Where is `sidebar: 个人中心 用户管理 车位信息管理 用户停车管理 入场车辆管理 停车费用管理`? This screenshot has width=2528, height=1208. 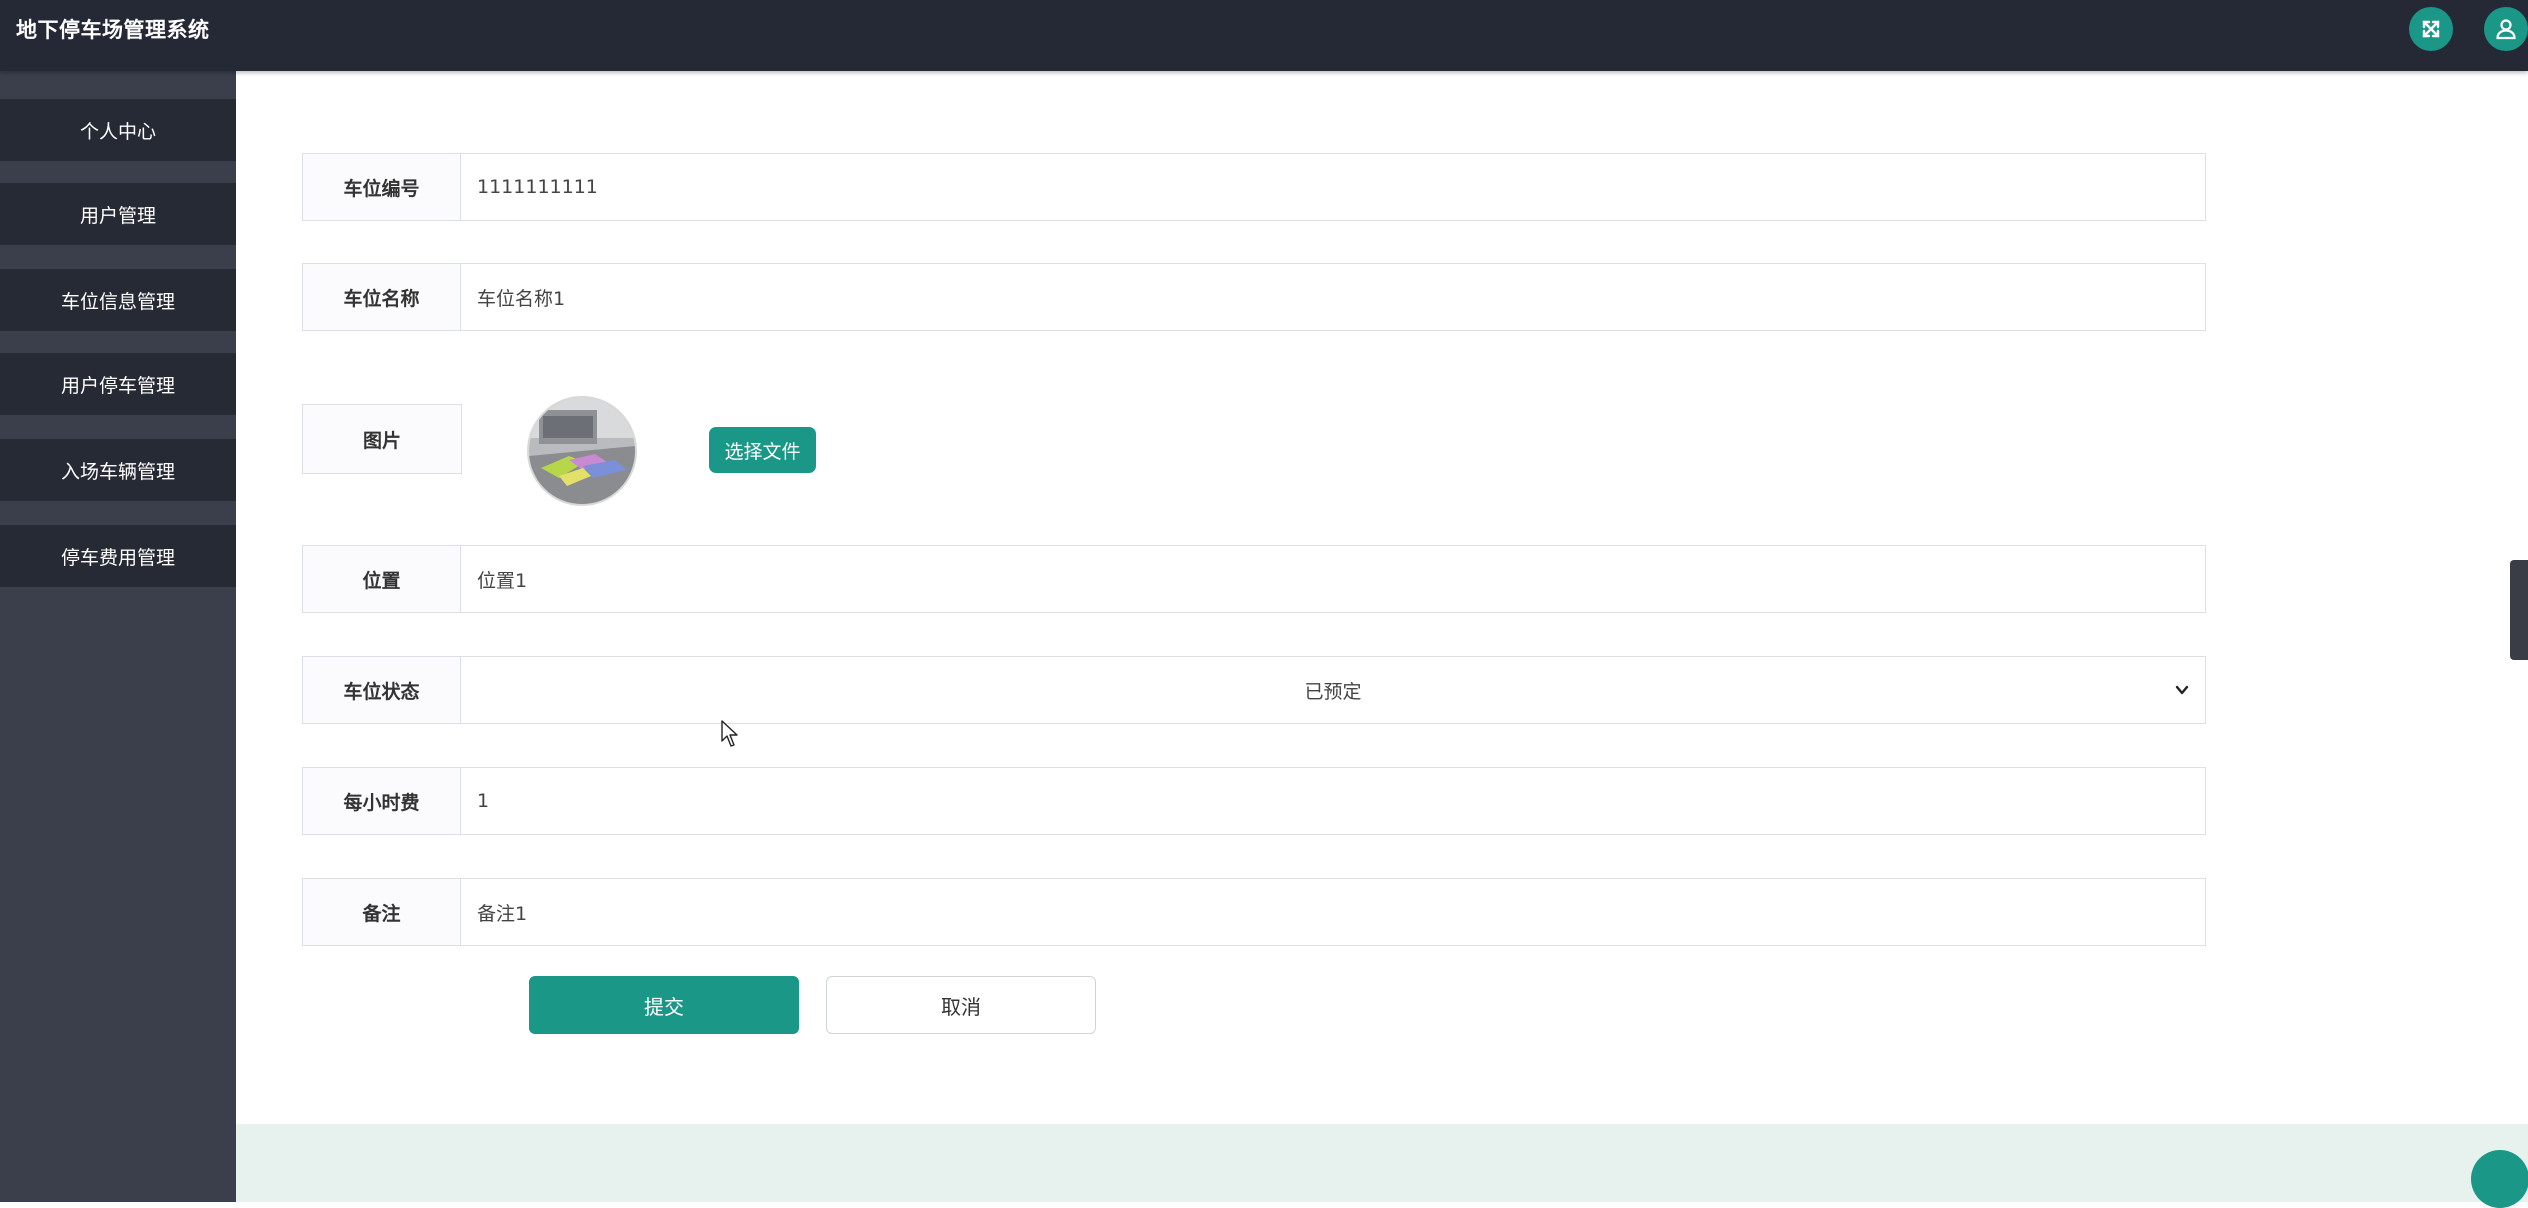
sidebar: 个人中心 用户管理 车位信息管理 用户停车管理 入场车辆管理 停车费用管理 is located at coordinates (118, 636).